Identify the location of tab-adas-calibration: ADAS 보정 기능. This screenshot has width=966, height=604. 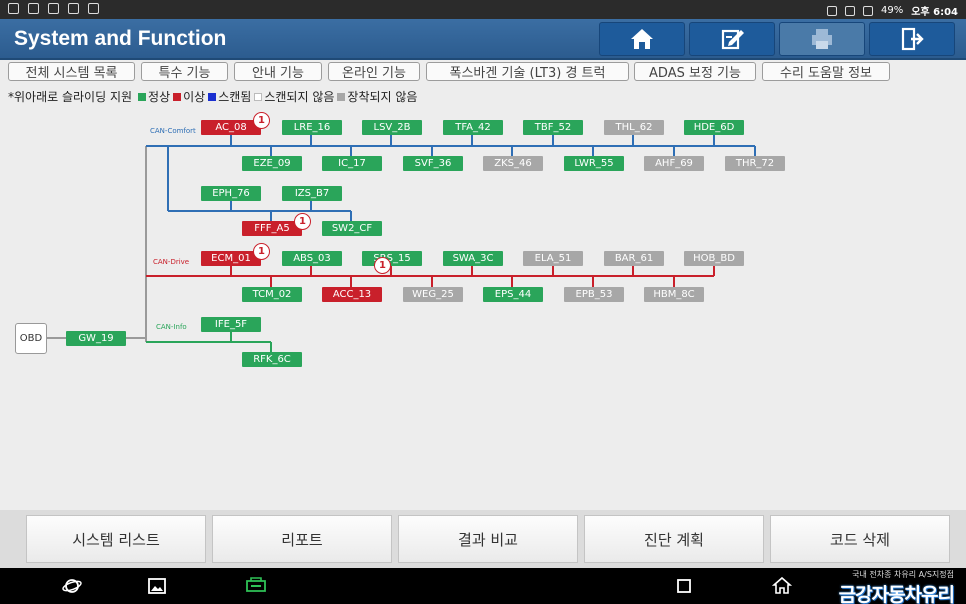
(695, 71).